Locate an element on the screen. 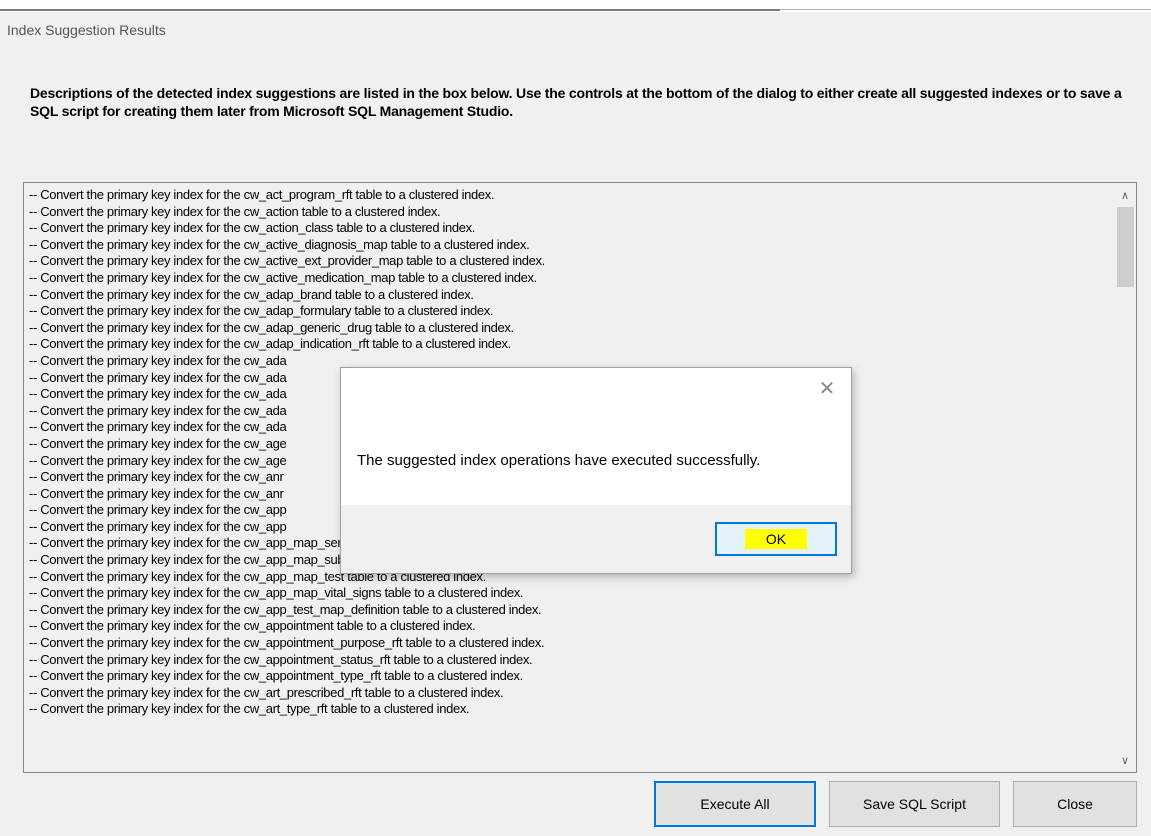 Image resolution: width=1151 pixels, height=836 pixels. close-icon: ✕ is located at coordinates (827, 388).